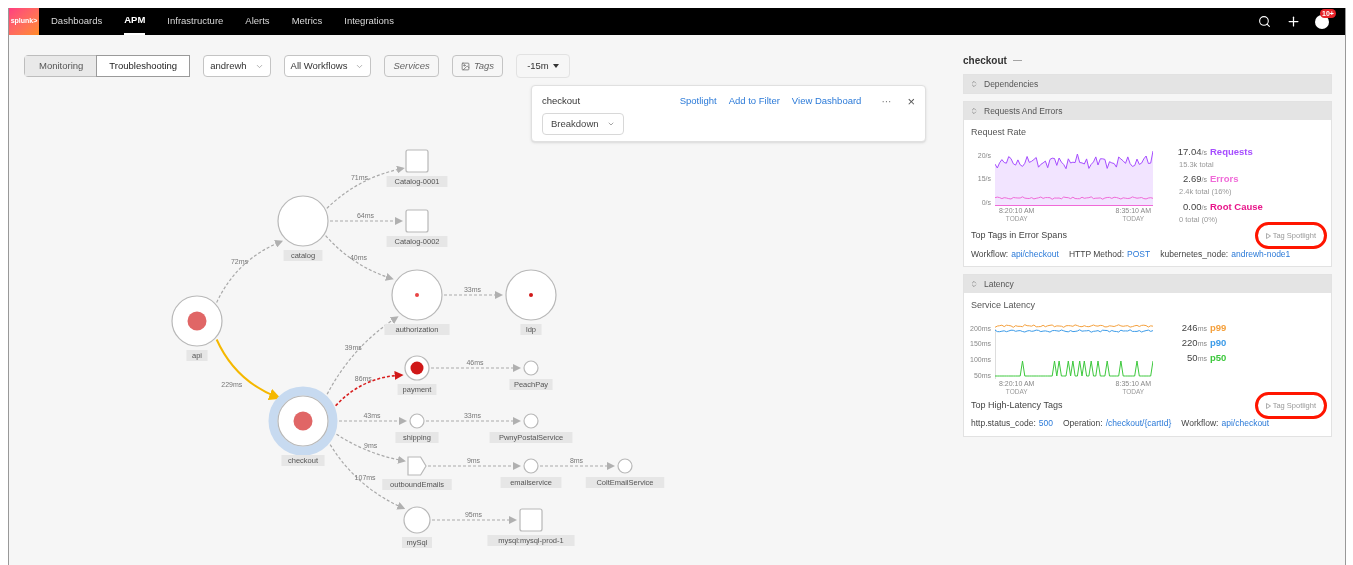  I want to click on legend-label: p90, so click(1218, 343).